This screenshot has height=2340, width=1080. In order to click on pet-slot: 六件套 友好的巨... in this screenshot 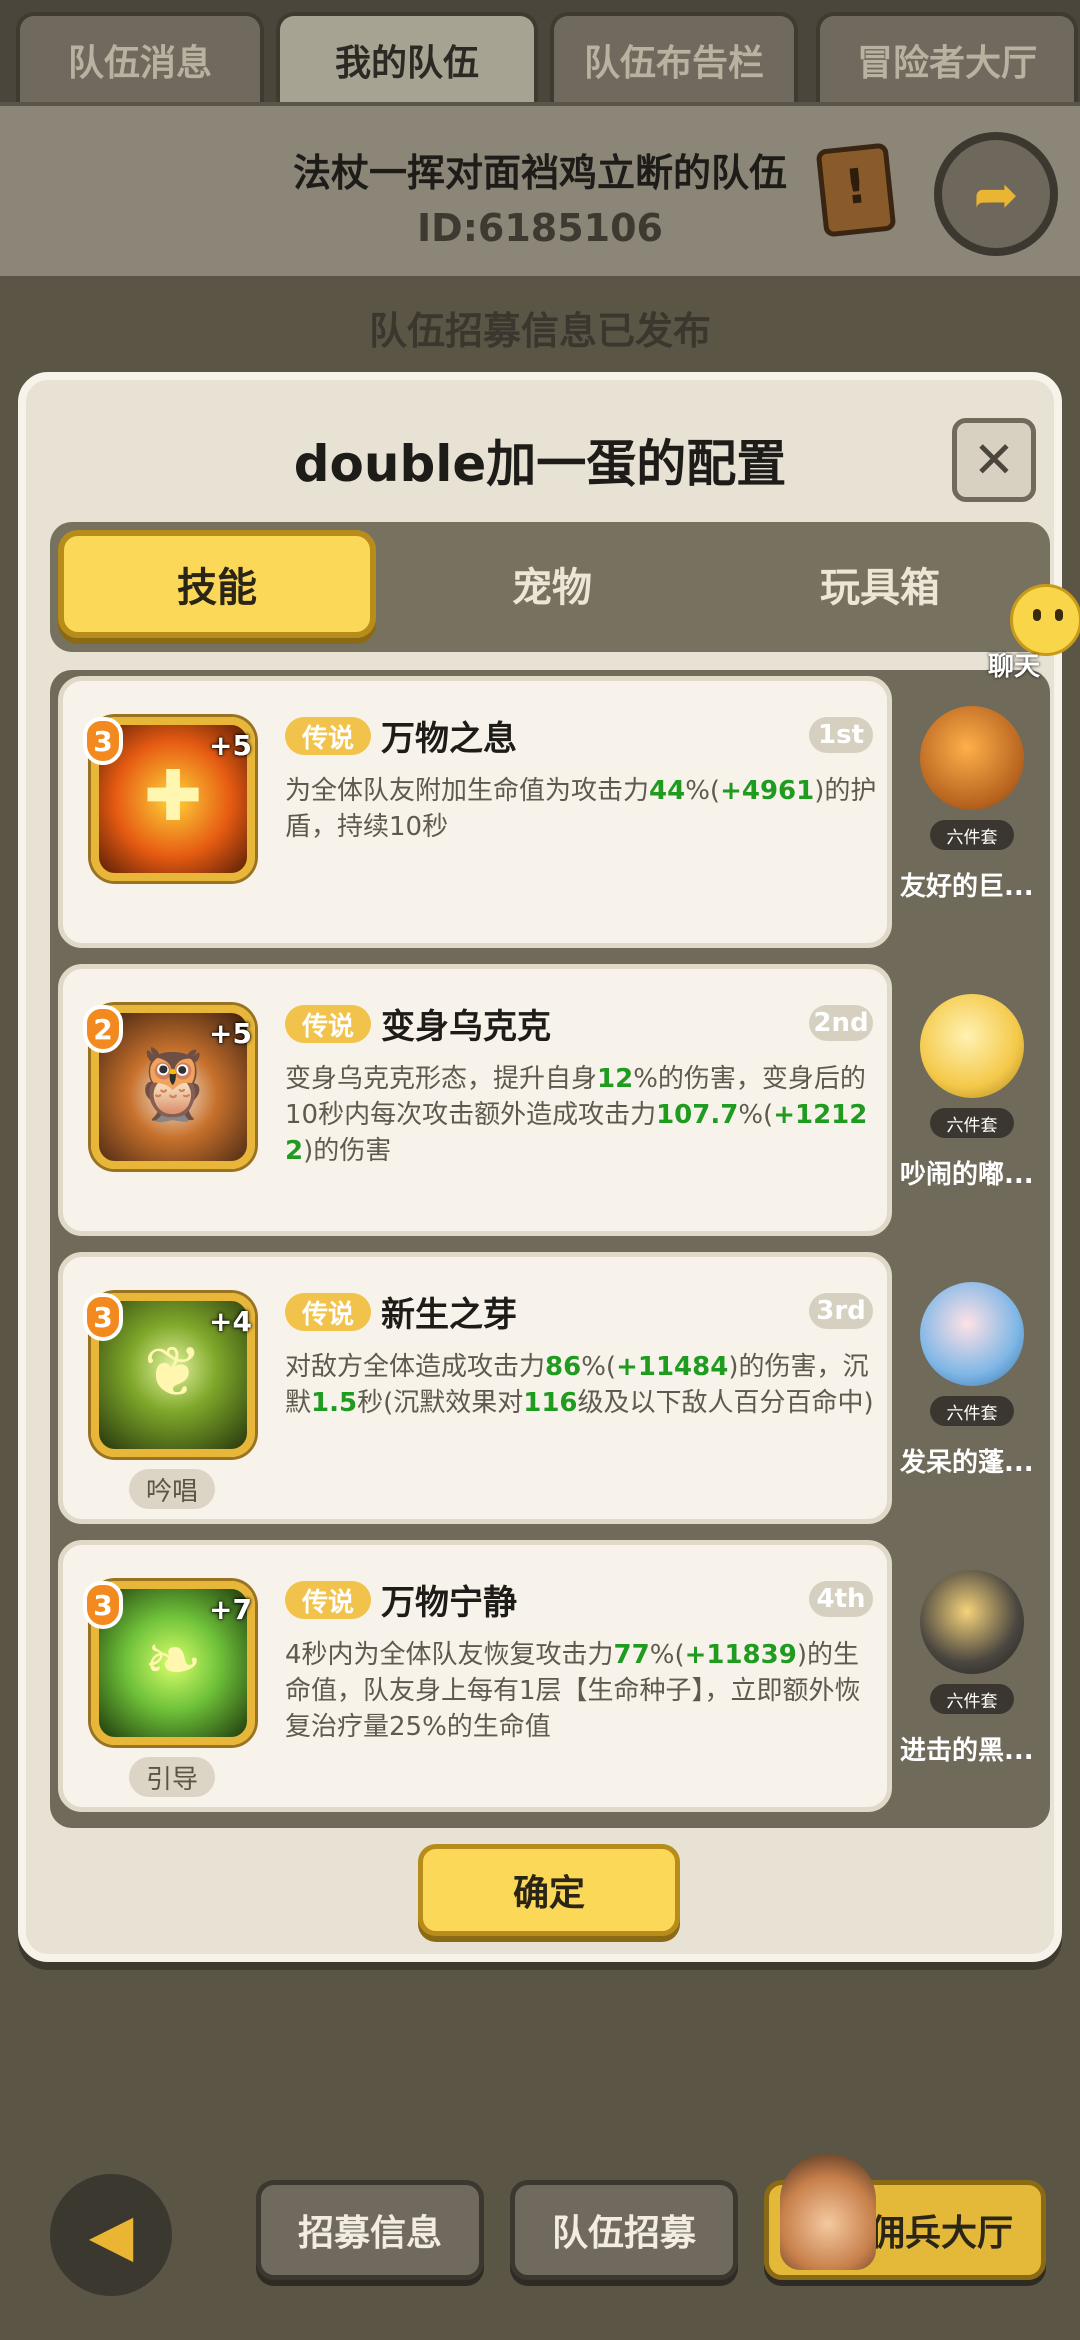, I will do `click(972, 812)`.